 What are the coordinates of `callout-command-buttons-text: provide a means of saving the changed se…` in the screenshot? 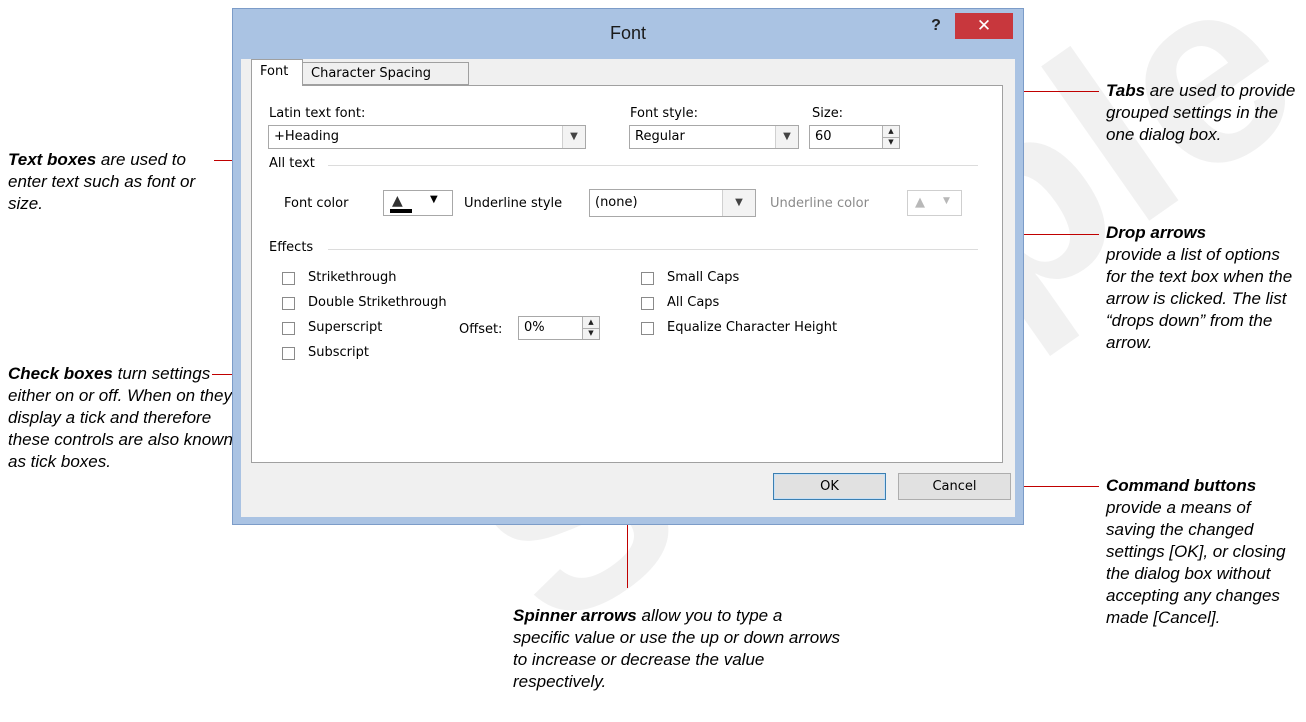 It's located at (1196, 562).